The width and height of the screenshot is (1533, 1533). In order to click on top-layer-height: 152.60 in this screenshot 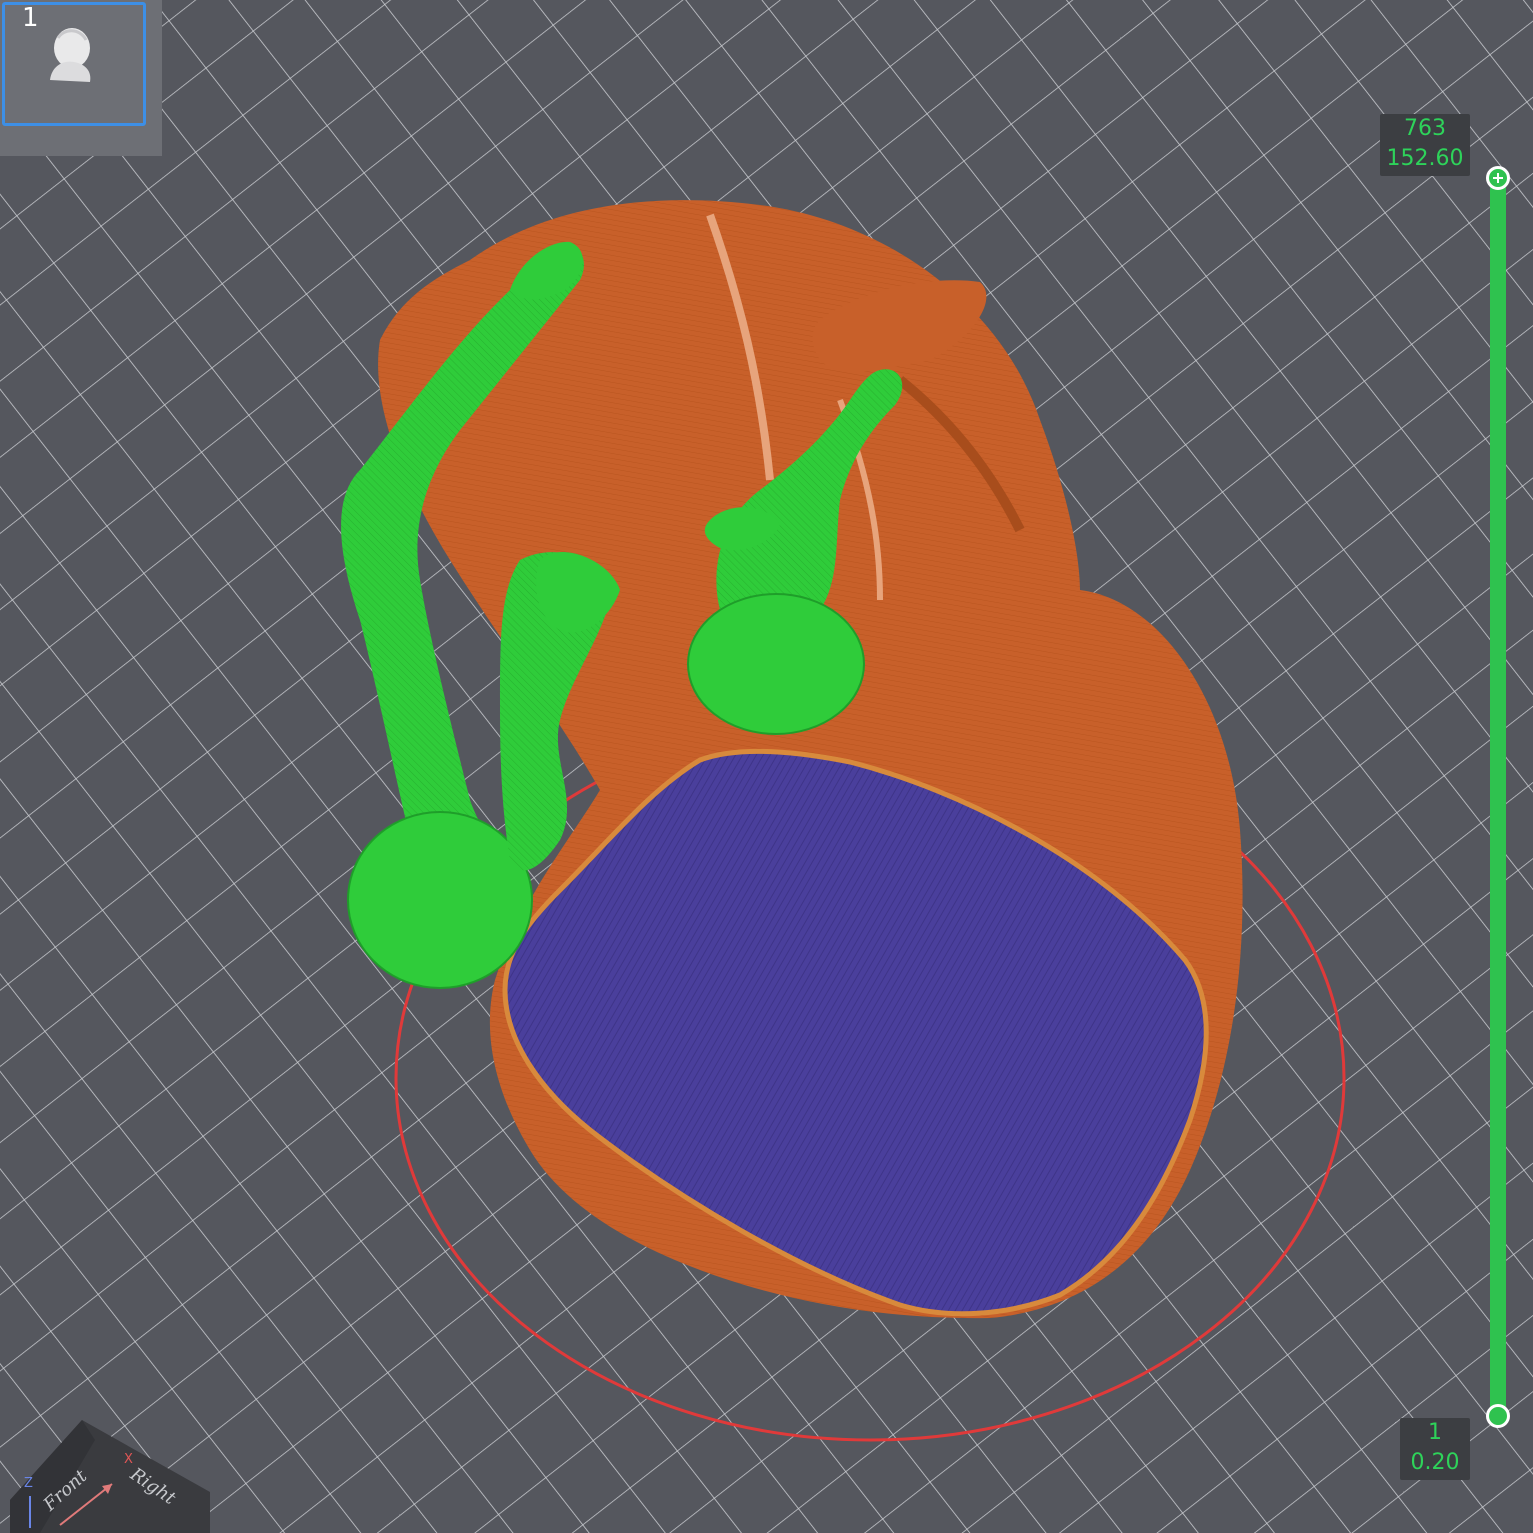, I will do `click(1425, 158)`.